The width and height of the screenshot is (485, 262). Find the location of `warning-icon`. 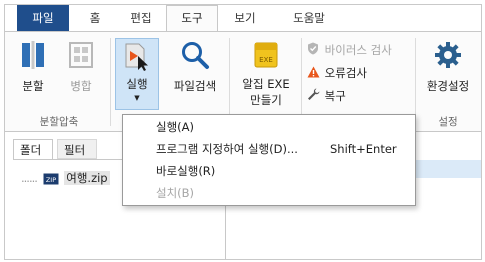

warning-icon is located at coordinates (314, 74).